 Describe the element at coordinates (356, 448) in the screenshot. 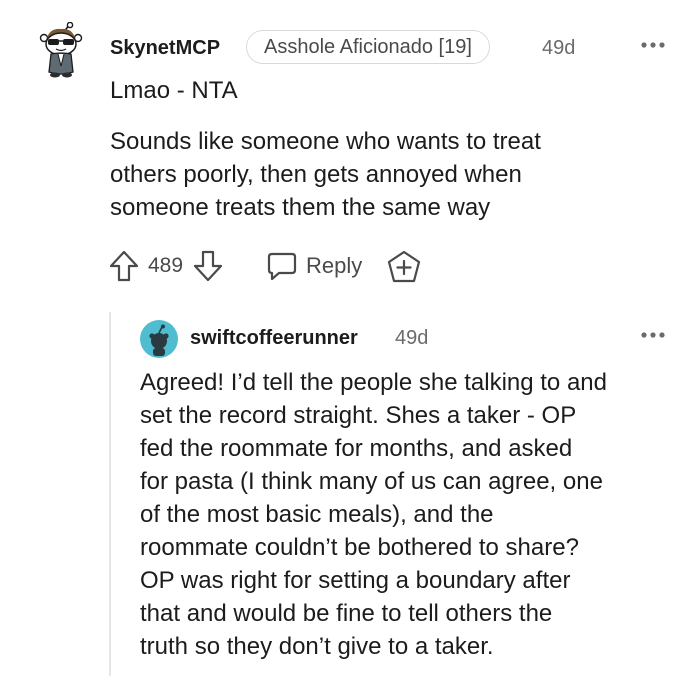

I see `reply-body-line: fed the roommate for months, and asked` at that location.